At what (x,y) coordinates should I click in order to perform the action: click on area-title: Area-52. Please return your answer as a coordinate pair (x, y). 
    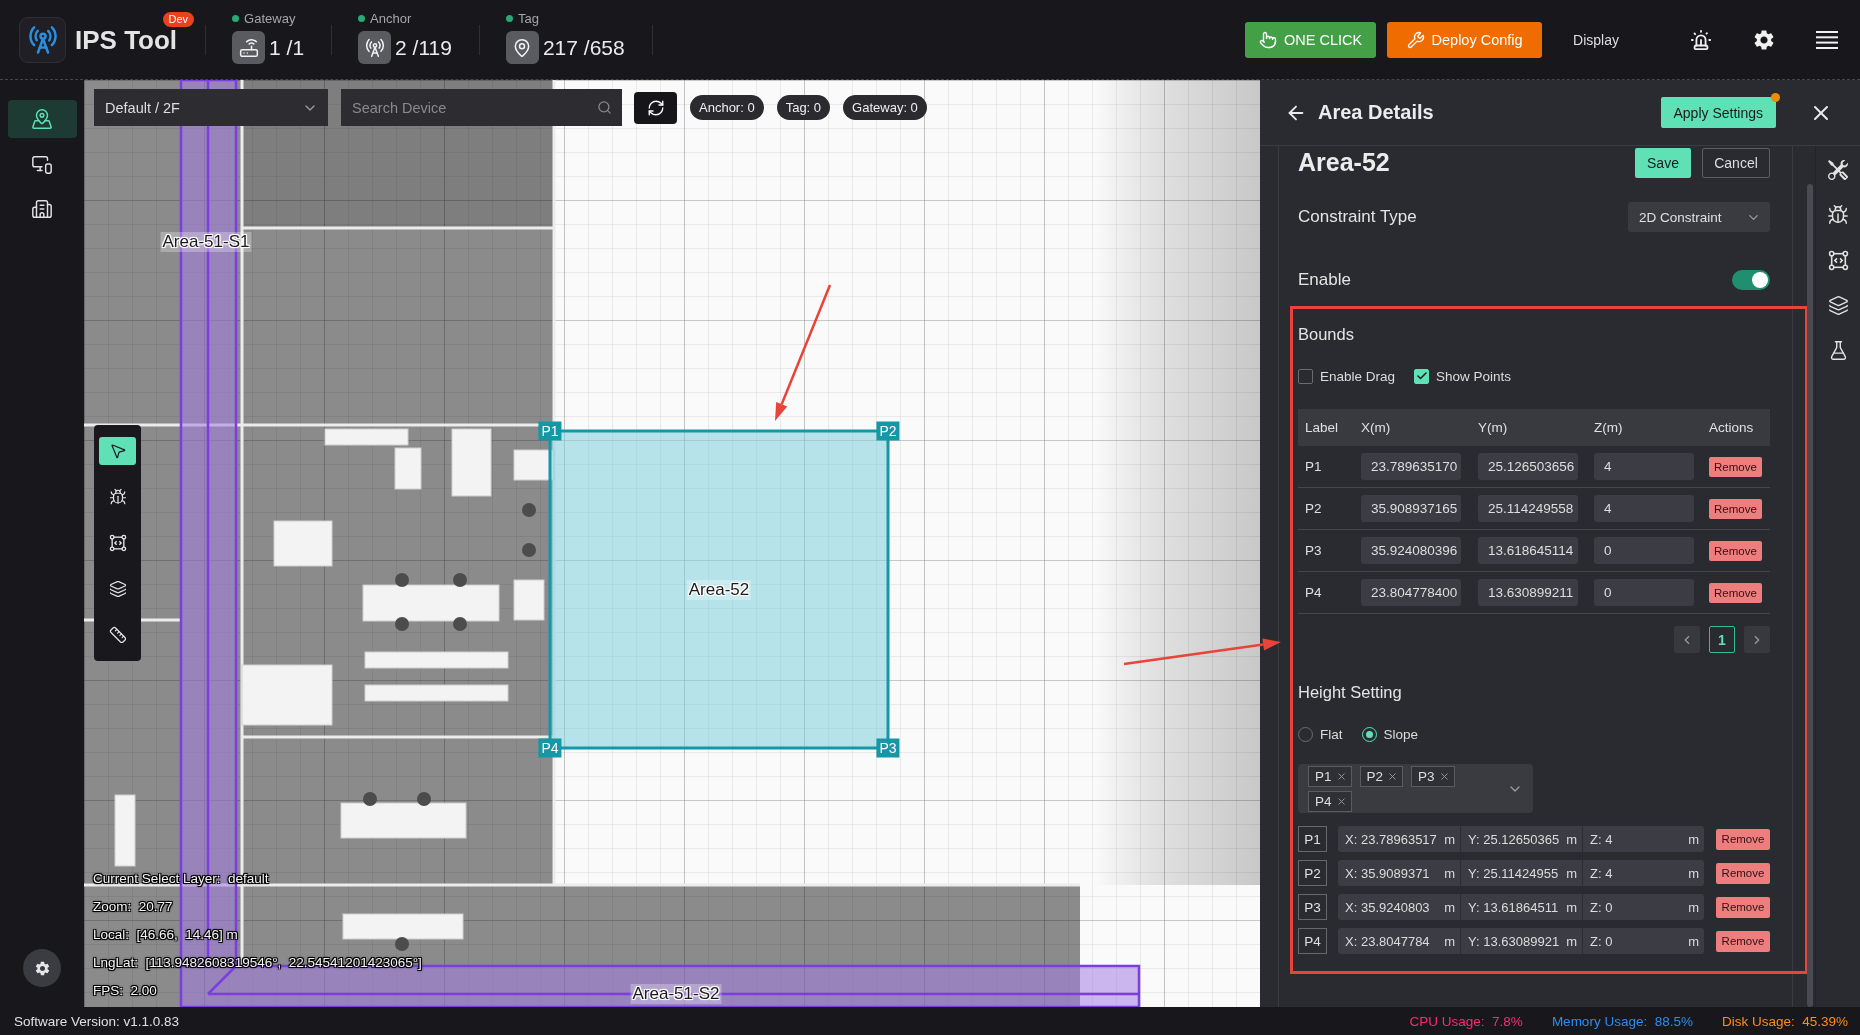
    Looking at the image, I should click on (1344, 162).